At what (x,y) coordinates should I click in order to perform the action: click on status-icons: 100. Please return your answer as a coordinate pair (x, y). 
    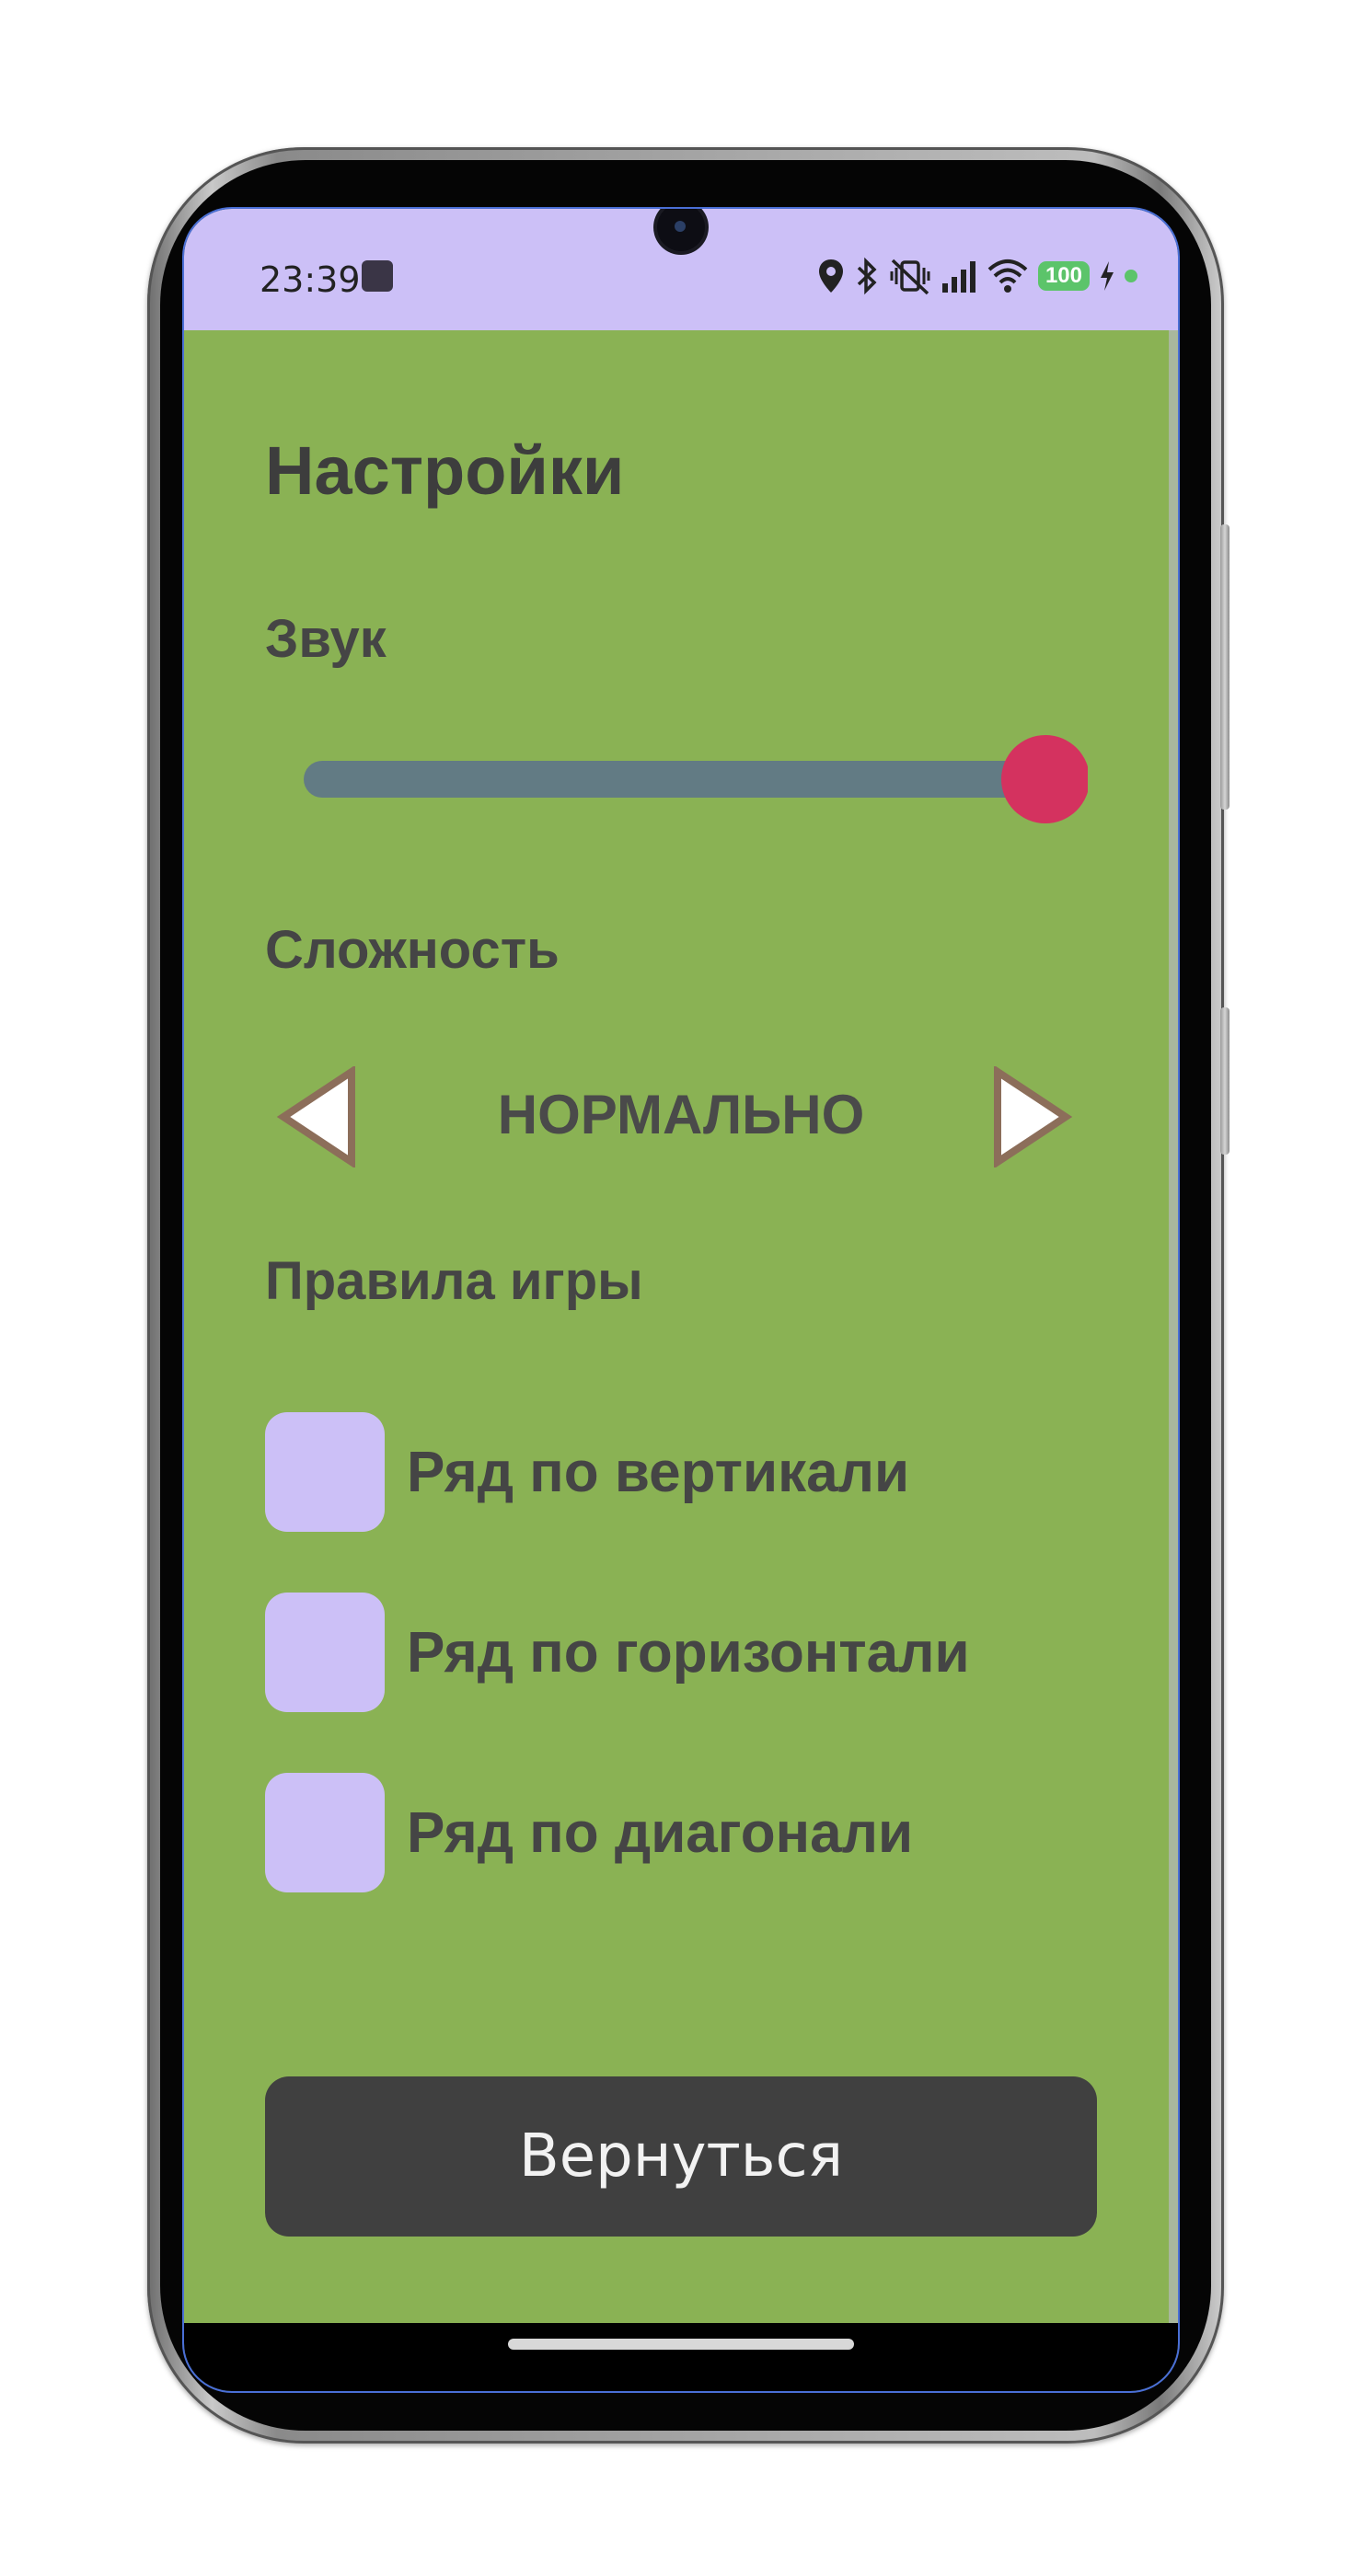
    Looking at the image, I should click on (977, 276).